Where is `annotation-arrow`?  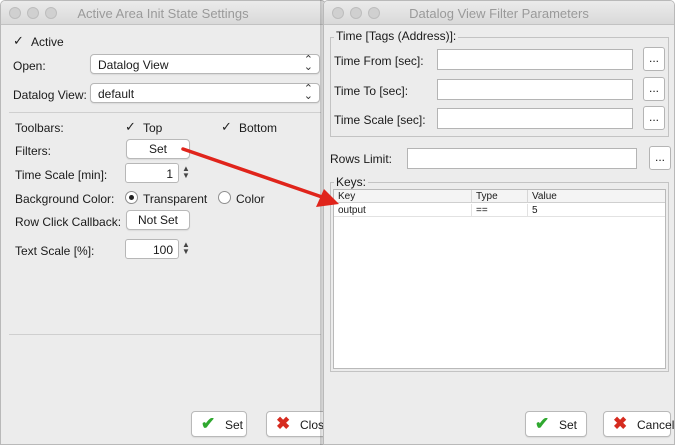
annotation-arrow is located at coordinates (260, 177).